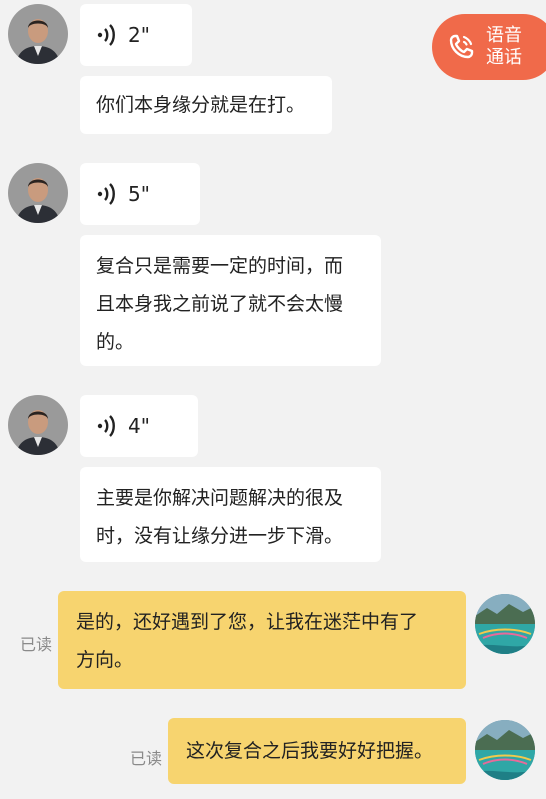 The image size is (546, 799). What do you see at coordinates (504, 35) in the screenshot?
I see `call-button-line1: 语音` at bounding box center [504, 35].